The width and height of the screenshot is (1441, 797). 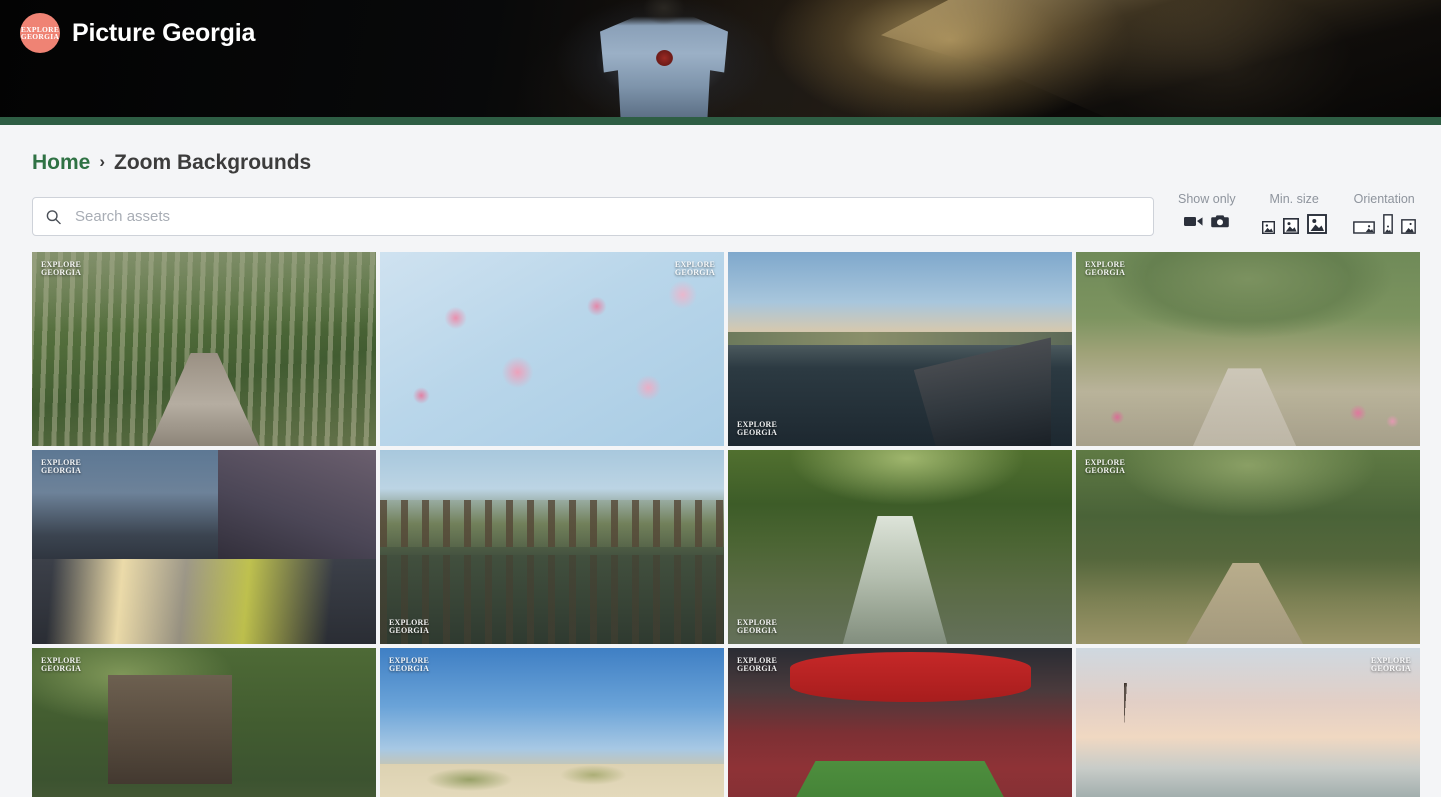 I want to click on filter-label-orientation: Orientation, so click(x=1384, y=199).